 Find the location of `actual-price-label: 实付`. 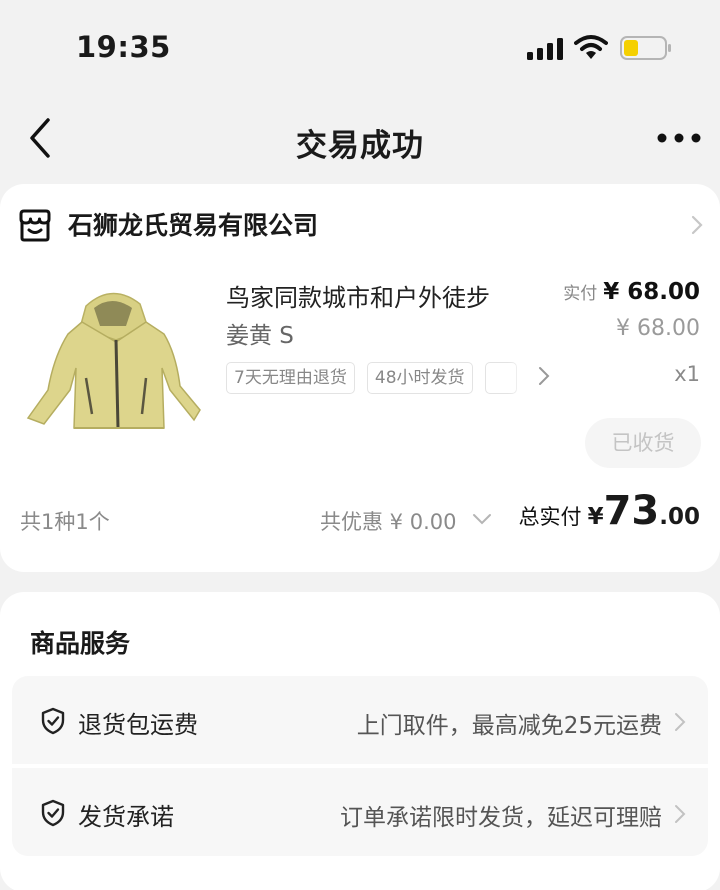

actual-price-label: 实付 is located at coordinates (580, 294).